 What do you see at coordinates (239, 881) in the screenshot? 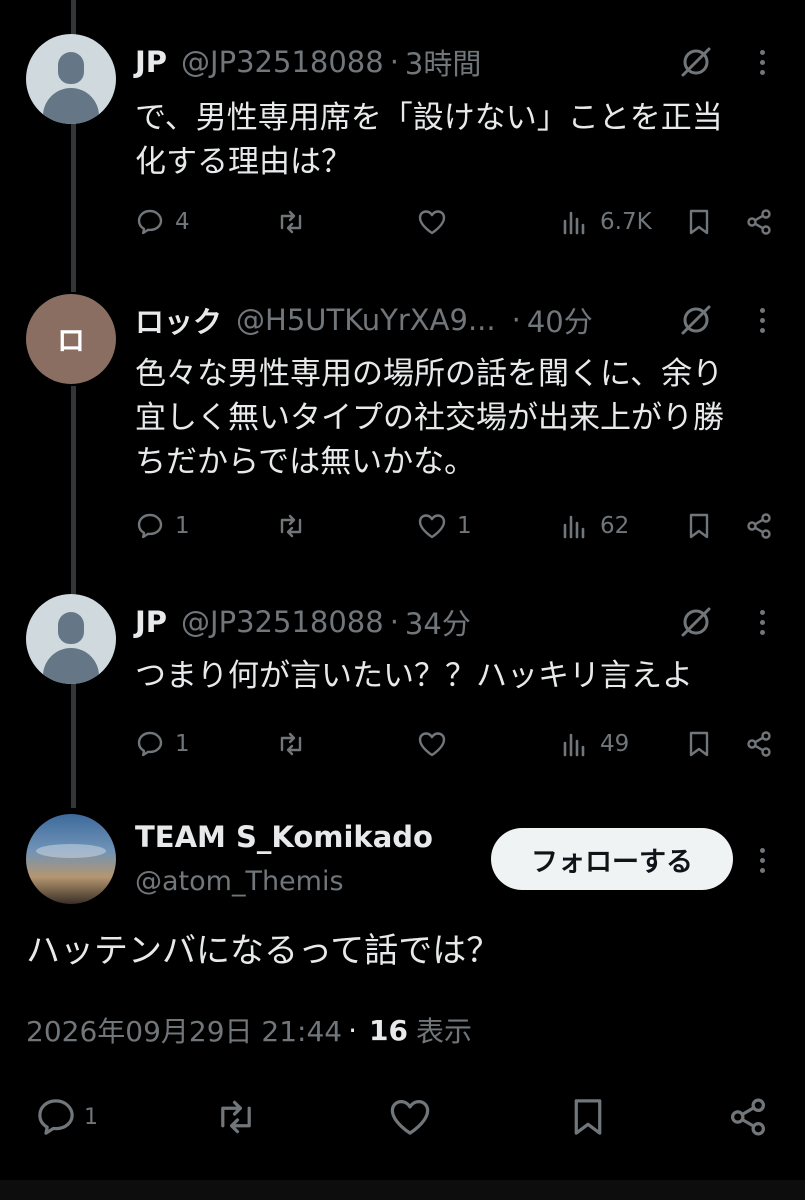
I see `main-user-handle: @atom_Themis` at bounding box center [239, 881].